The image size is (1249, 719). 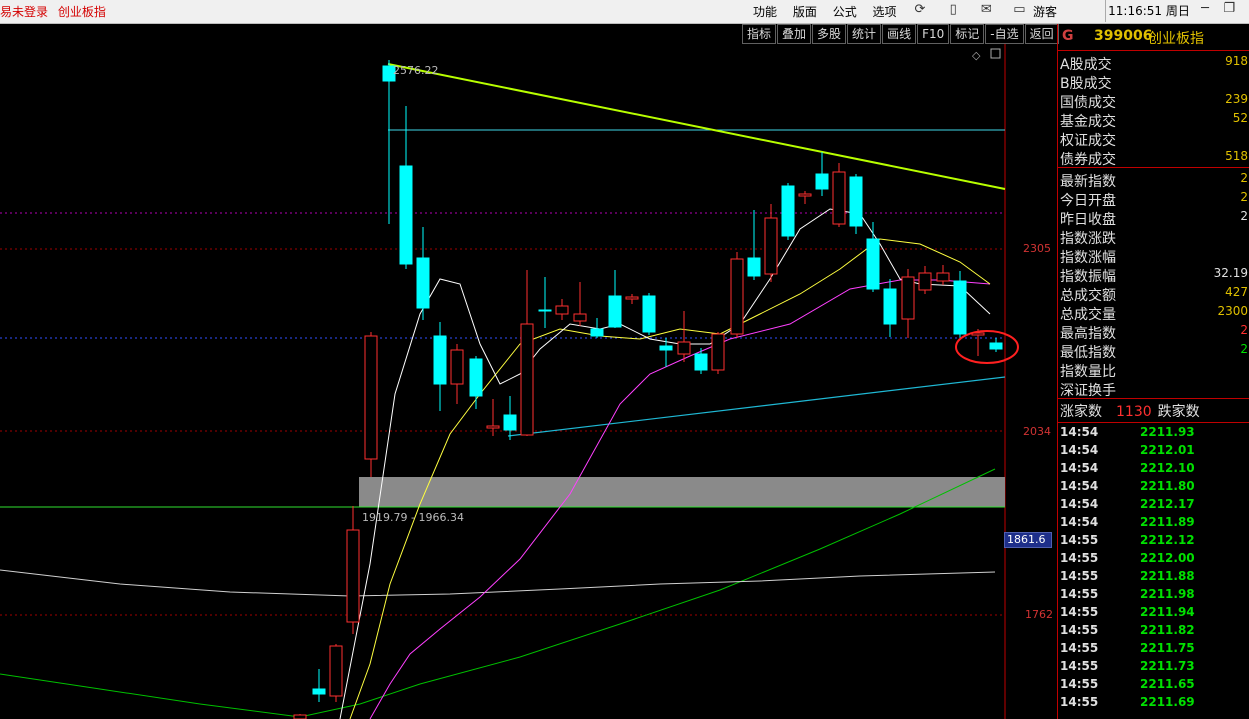 What do you see at coordinates (794, 34) in the screenshot?
I see `tool-overlay: 叠加` at bounding box center [794, 34].